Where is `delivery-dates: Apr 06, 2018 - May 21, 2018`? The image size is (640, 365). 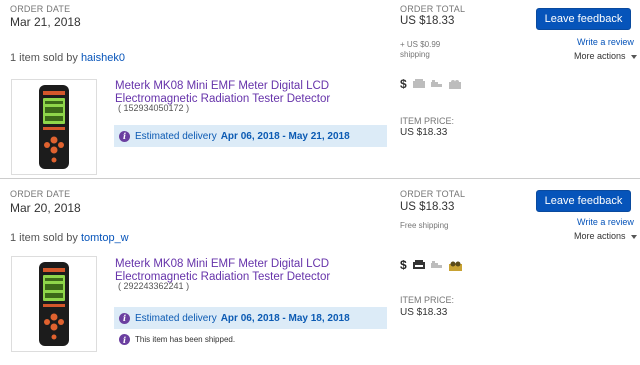
delivery-dates: Apr 06, 2018 - May 21, 2018 is located at coordinates (285, 136).